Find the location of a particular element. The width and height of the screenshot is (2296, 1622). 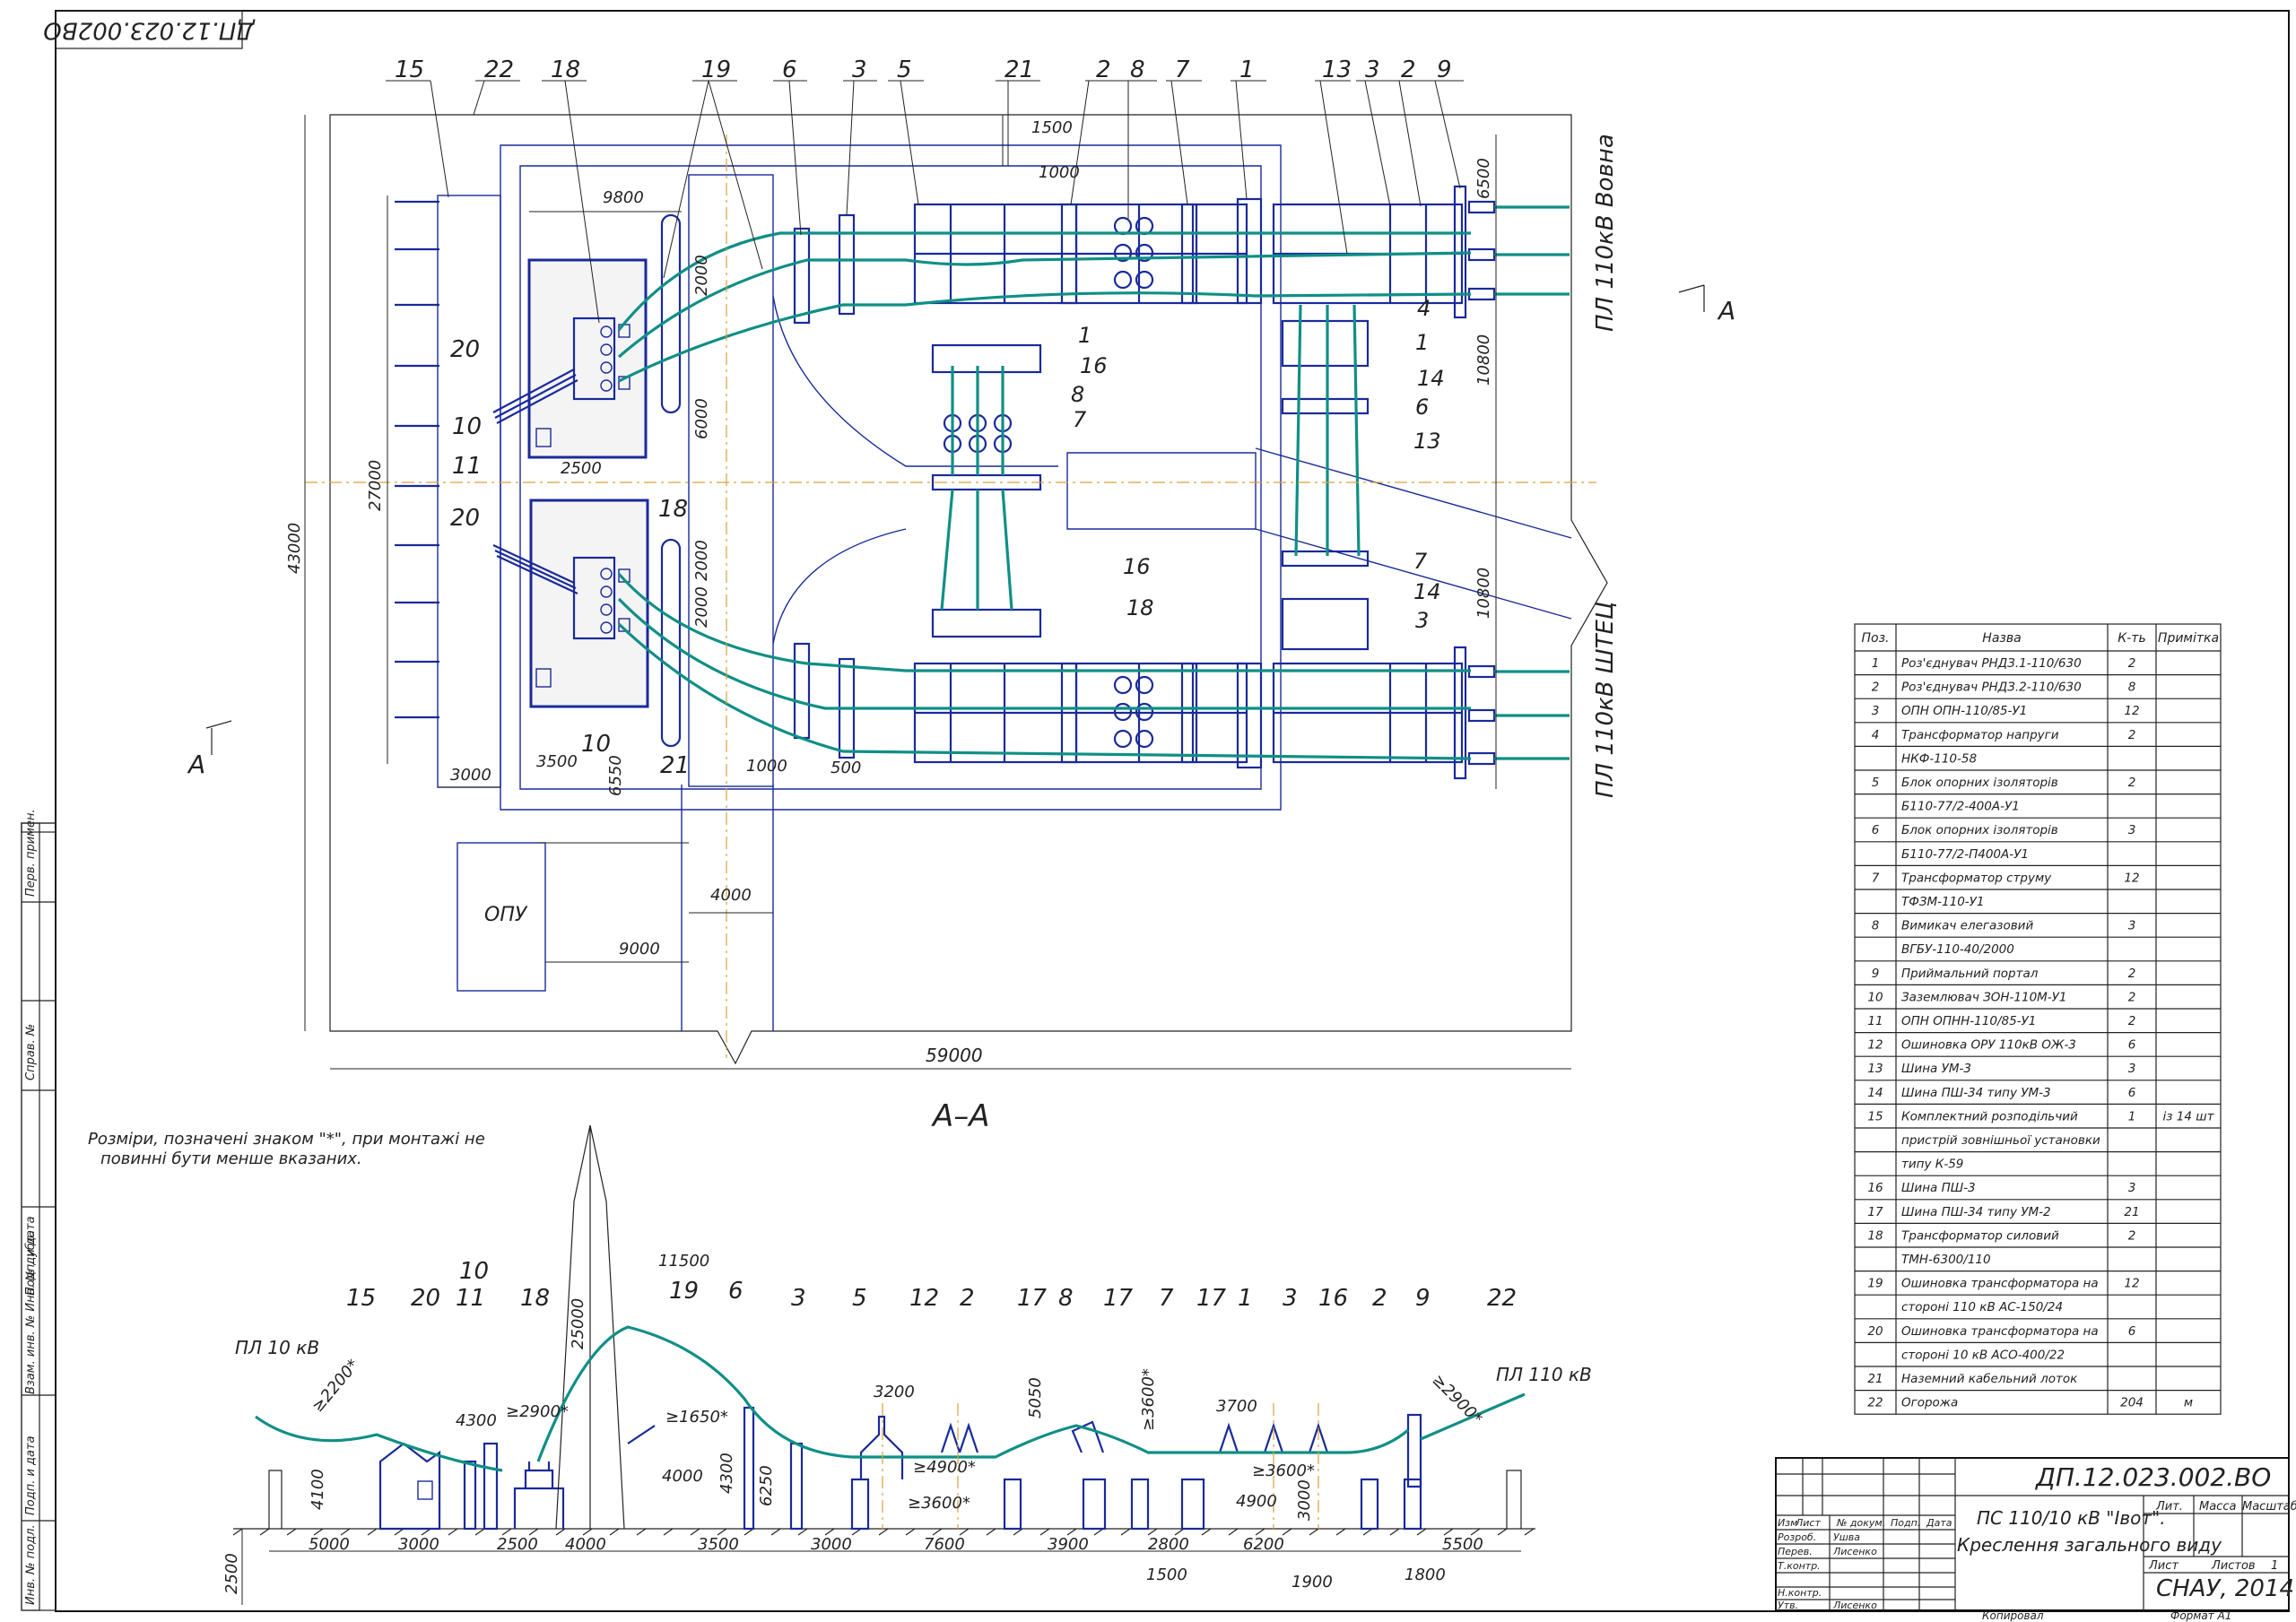

svg-text: 4300 is located at coordinates (727, 1473).